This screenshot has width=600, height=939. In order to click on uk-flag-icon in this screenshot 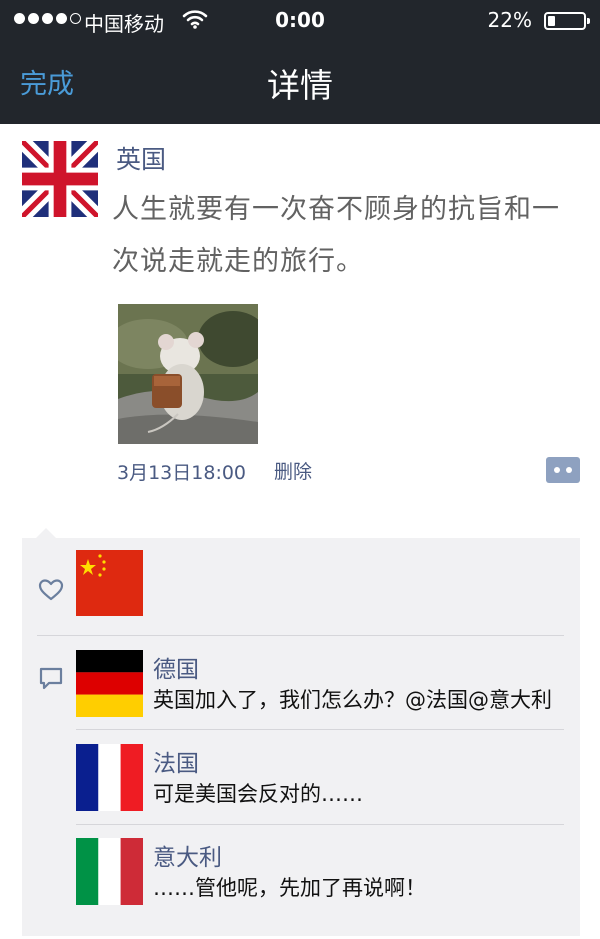, I will do `click(60, 179)`.